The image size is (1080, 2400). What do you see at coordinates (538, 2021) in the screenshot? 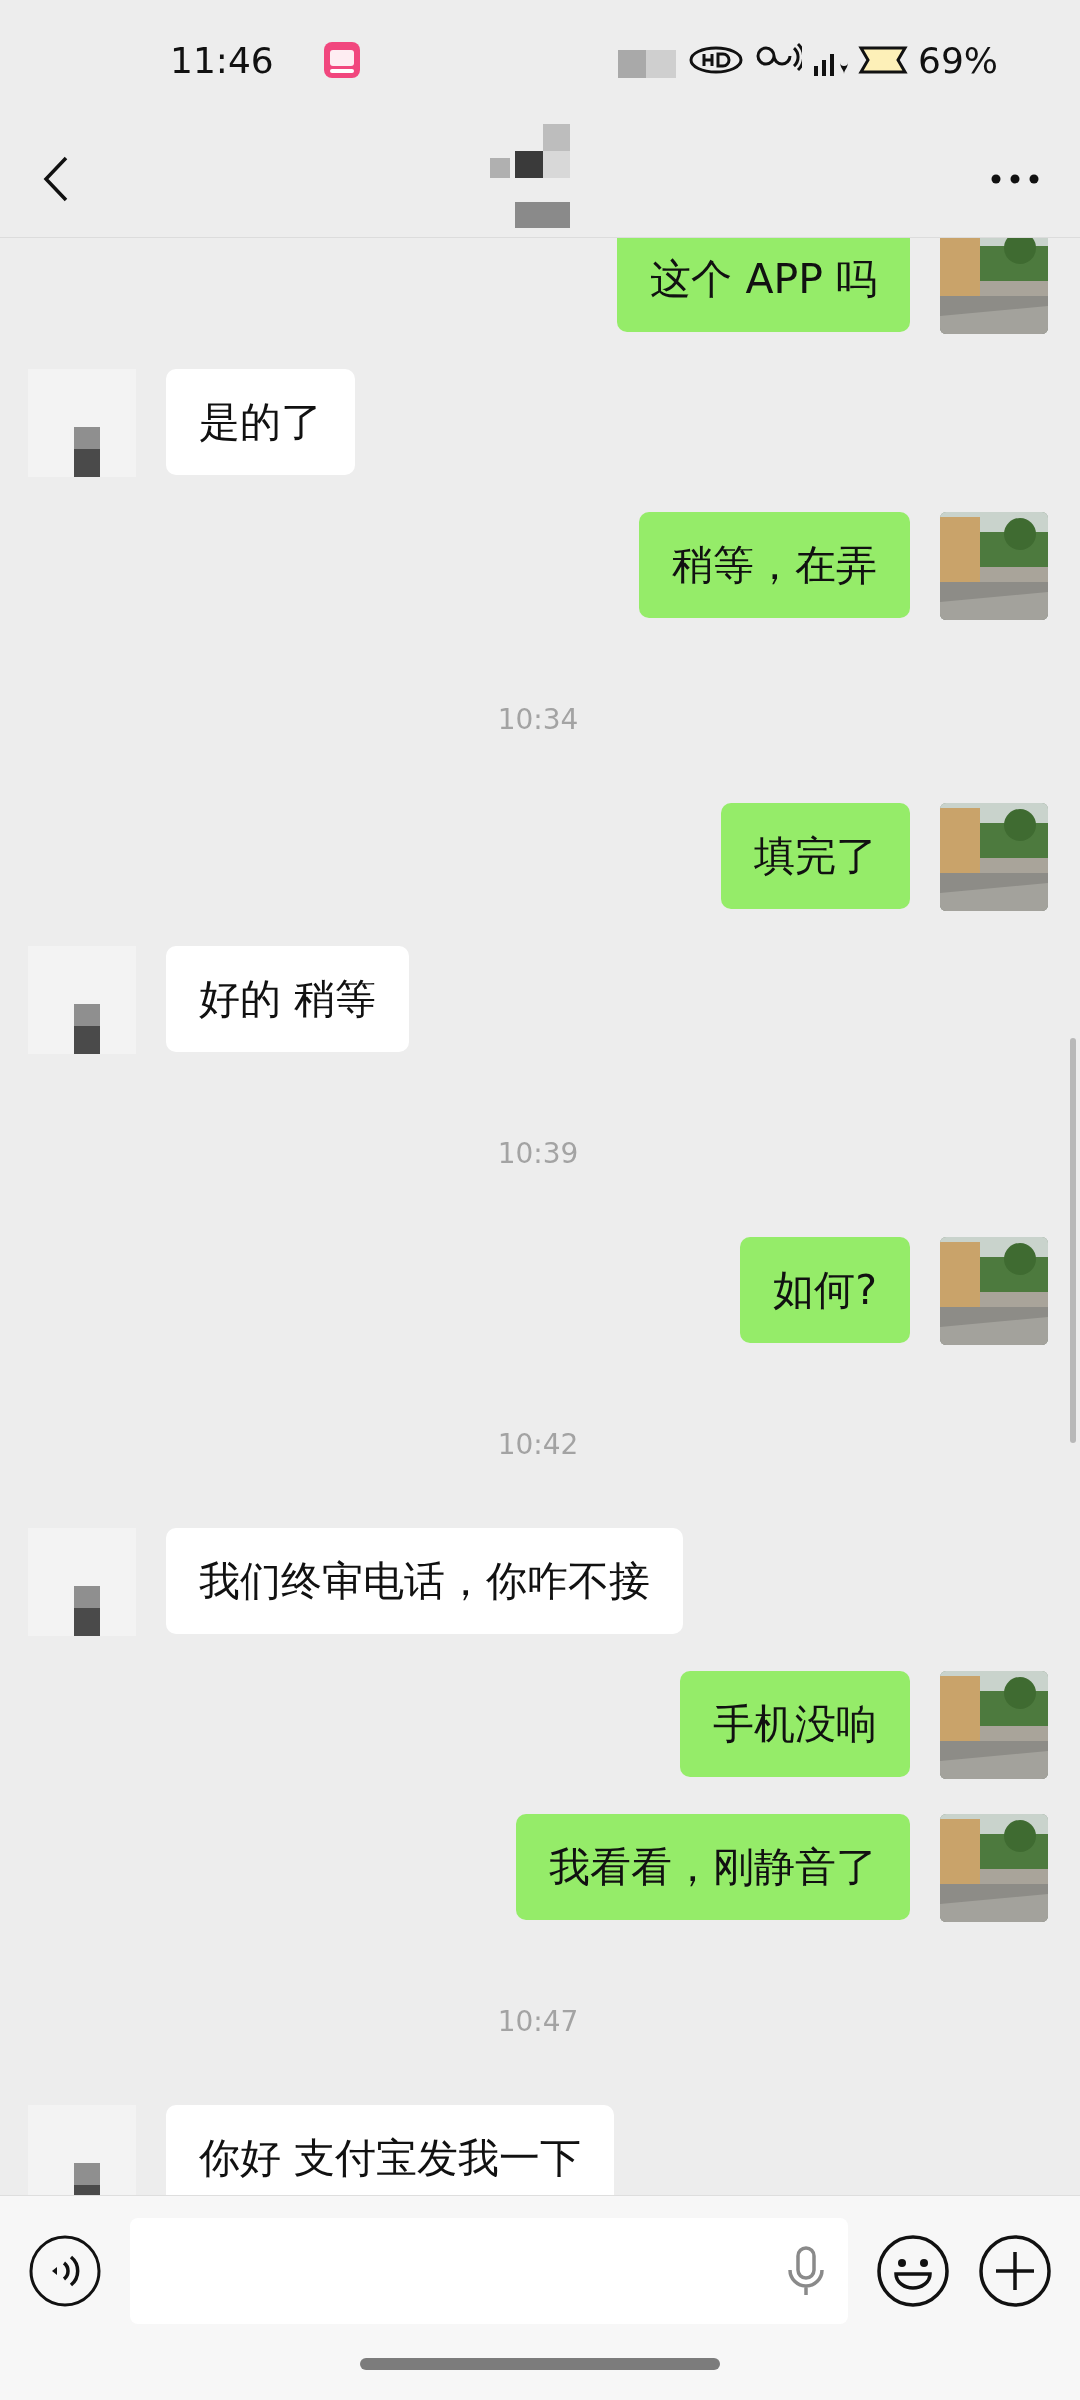
I see `timestamp: 10:47` at bounding box center [538, 2021].